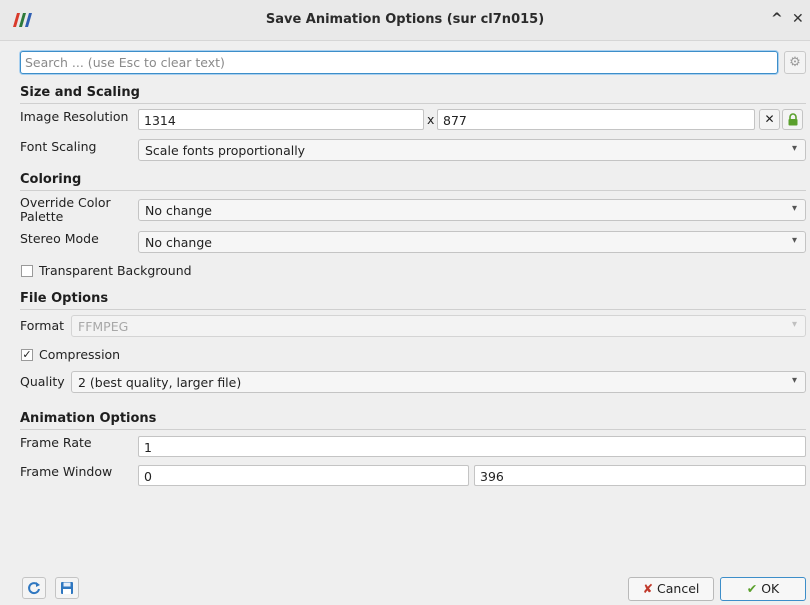 Image resolution: width=810 pixels, height=605 pixels. I want to click on advanced-properties-gear-icon: ⚙, so click(795, 62).